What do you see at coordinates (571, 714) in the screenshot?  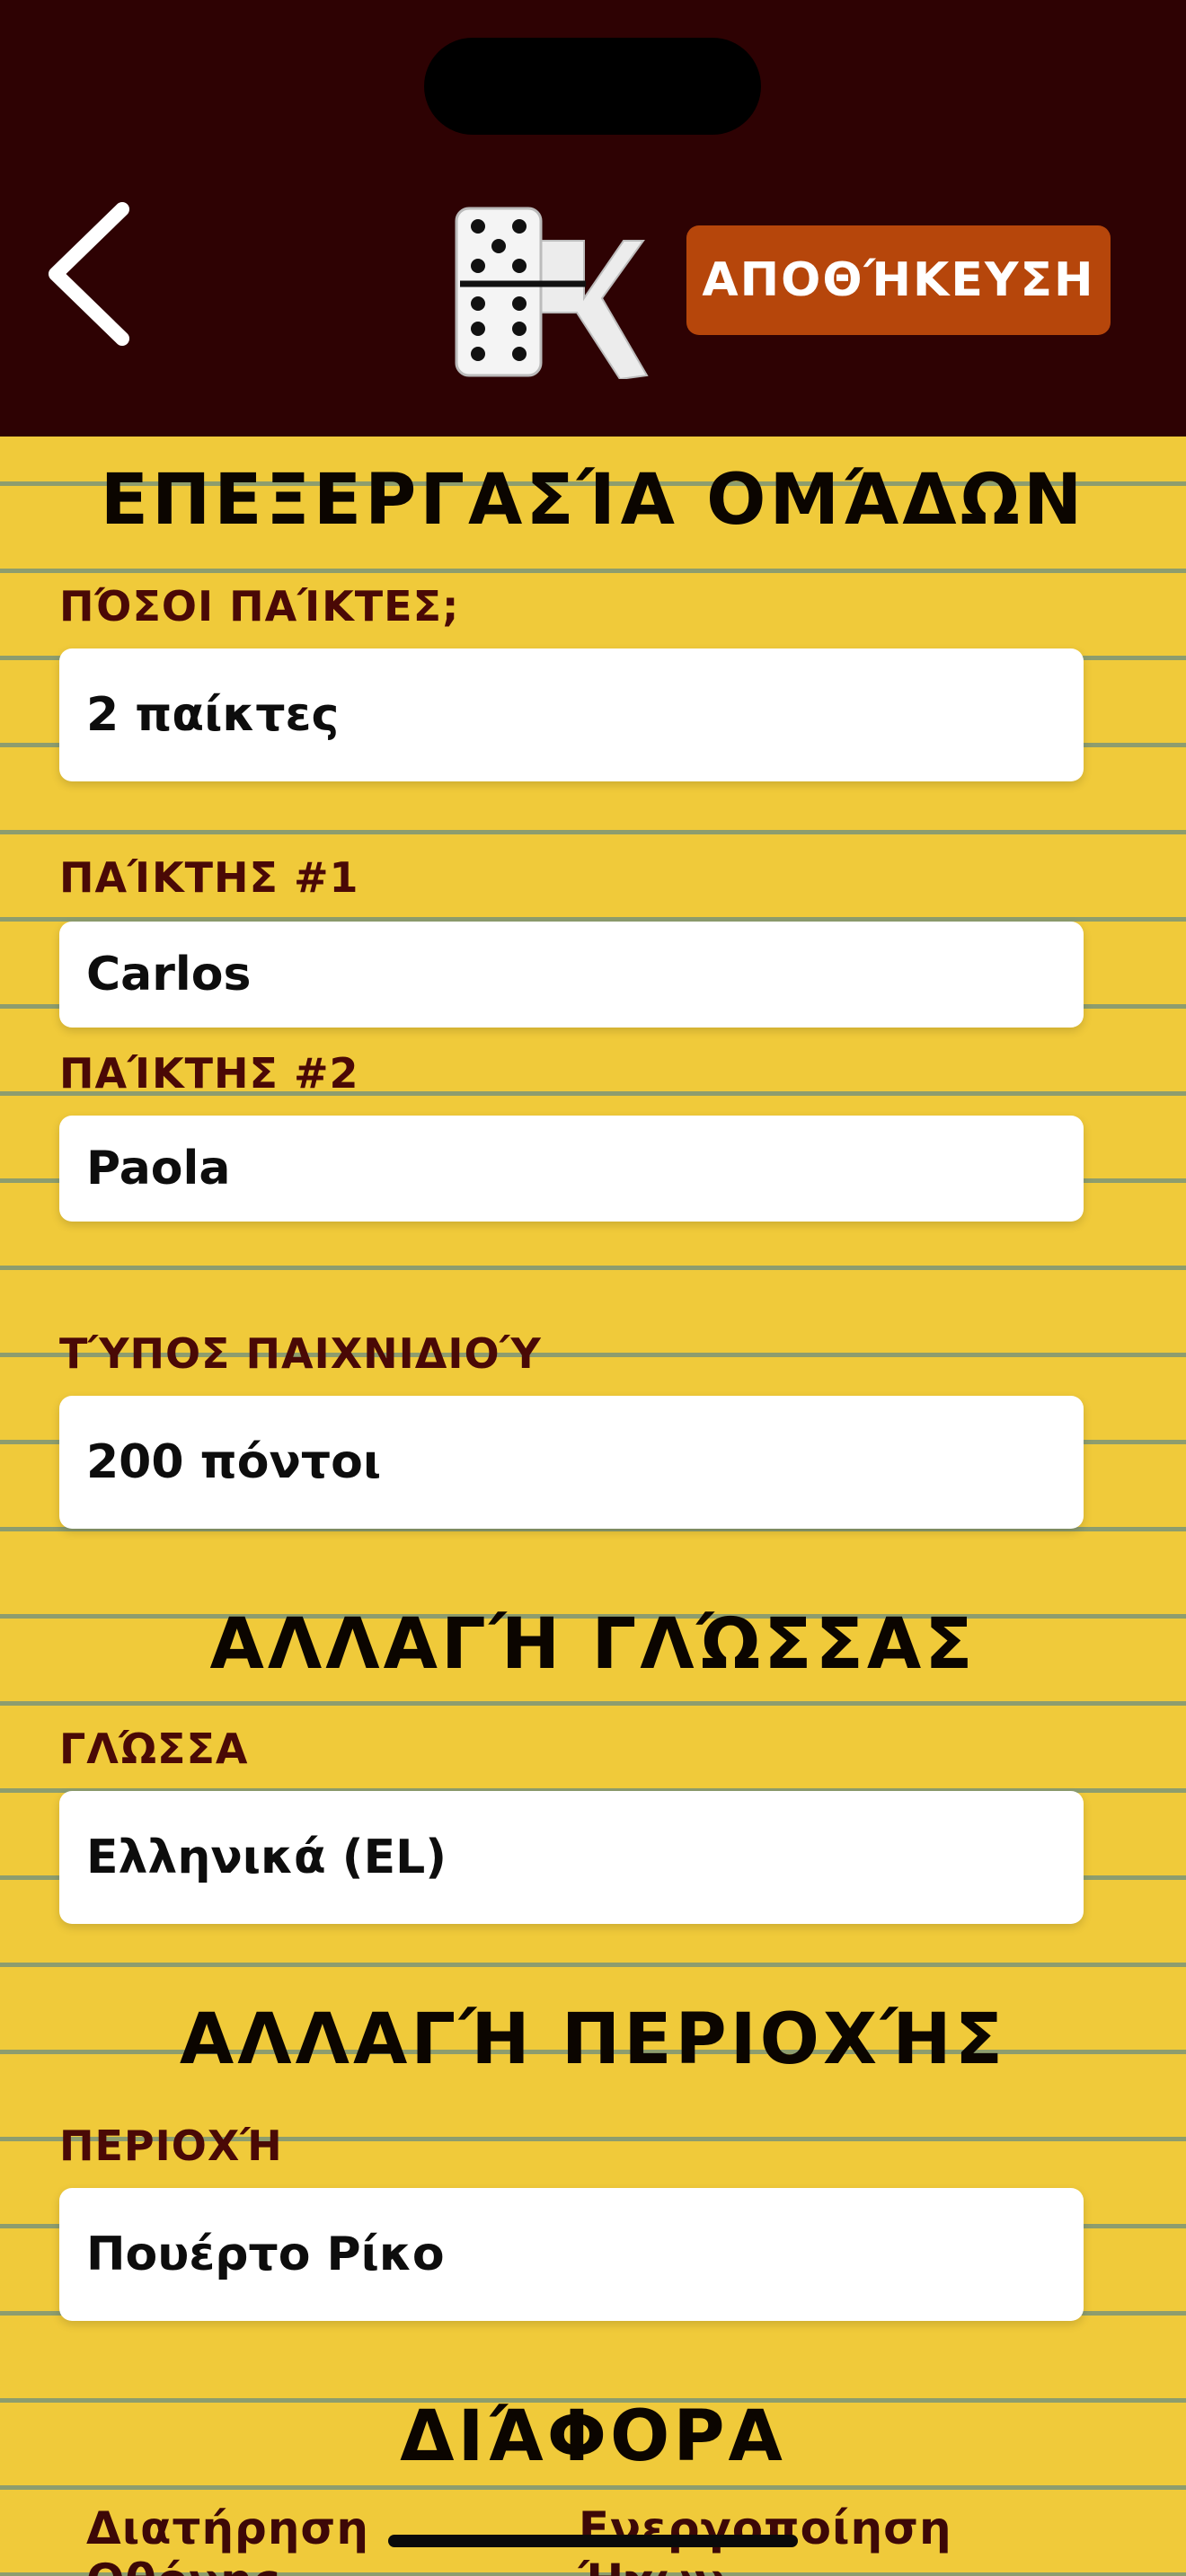 I see `players-count-select: 2 παίκτες` at bounding box center [571, 714].